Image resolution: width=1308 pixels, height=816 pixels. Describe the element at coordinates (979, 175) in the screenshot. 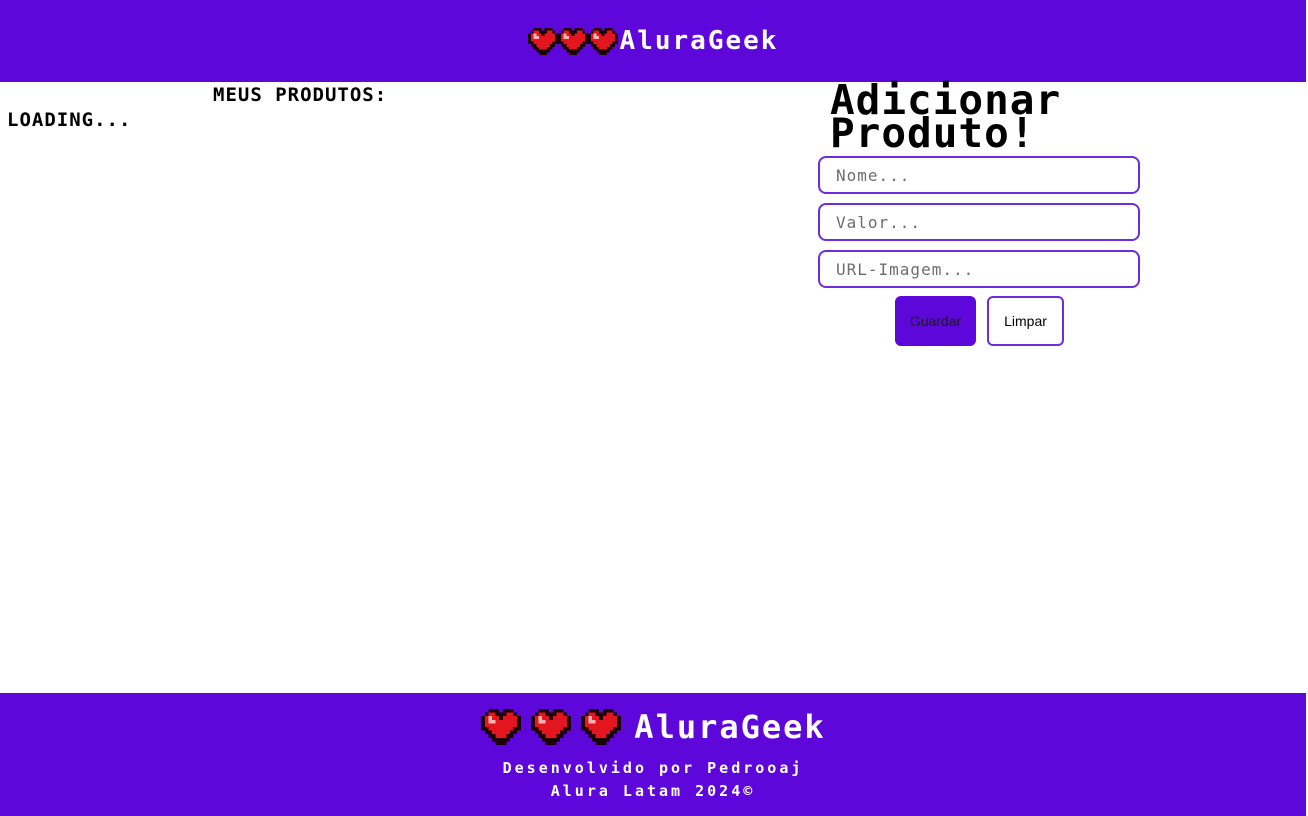

I see `name-input` at that location.